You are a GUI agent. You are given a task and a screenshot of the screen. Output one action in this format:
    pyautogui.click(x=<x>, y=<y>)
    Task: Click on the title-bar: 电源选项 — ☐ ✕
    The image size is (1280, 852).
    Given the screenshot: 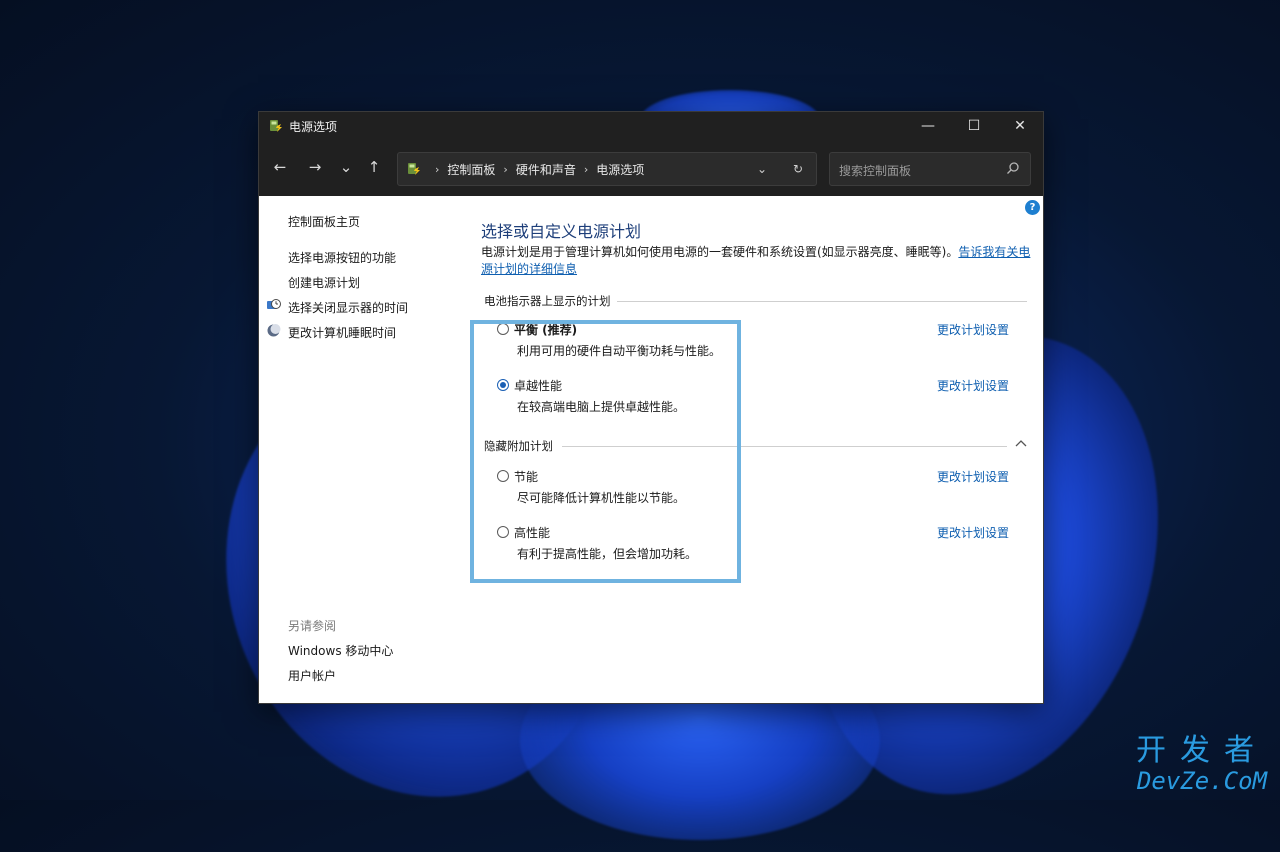 What is the action you would take?
    pyautogui.click(x=651, y=126)
    